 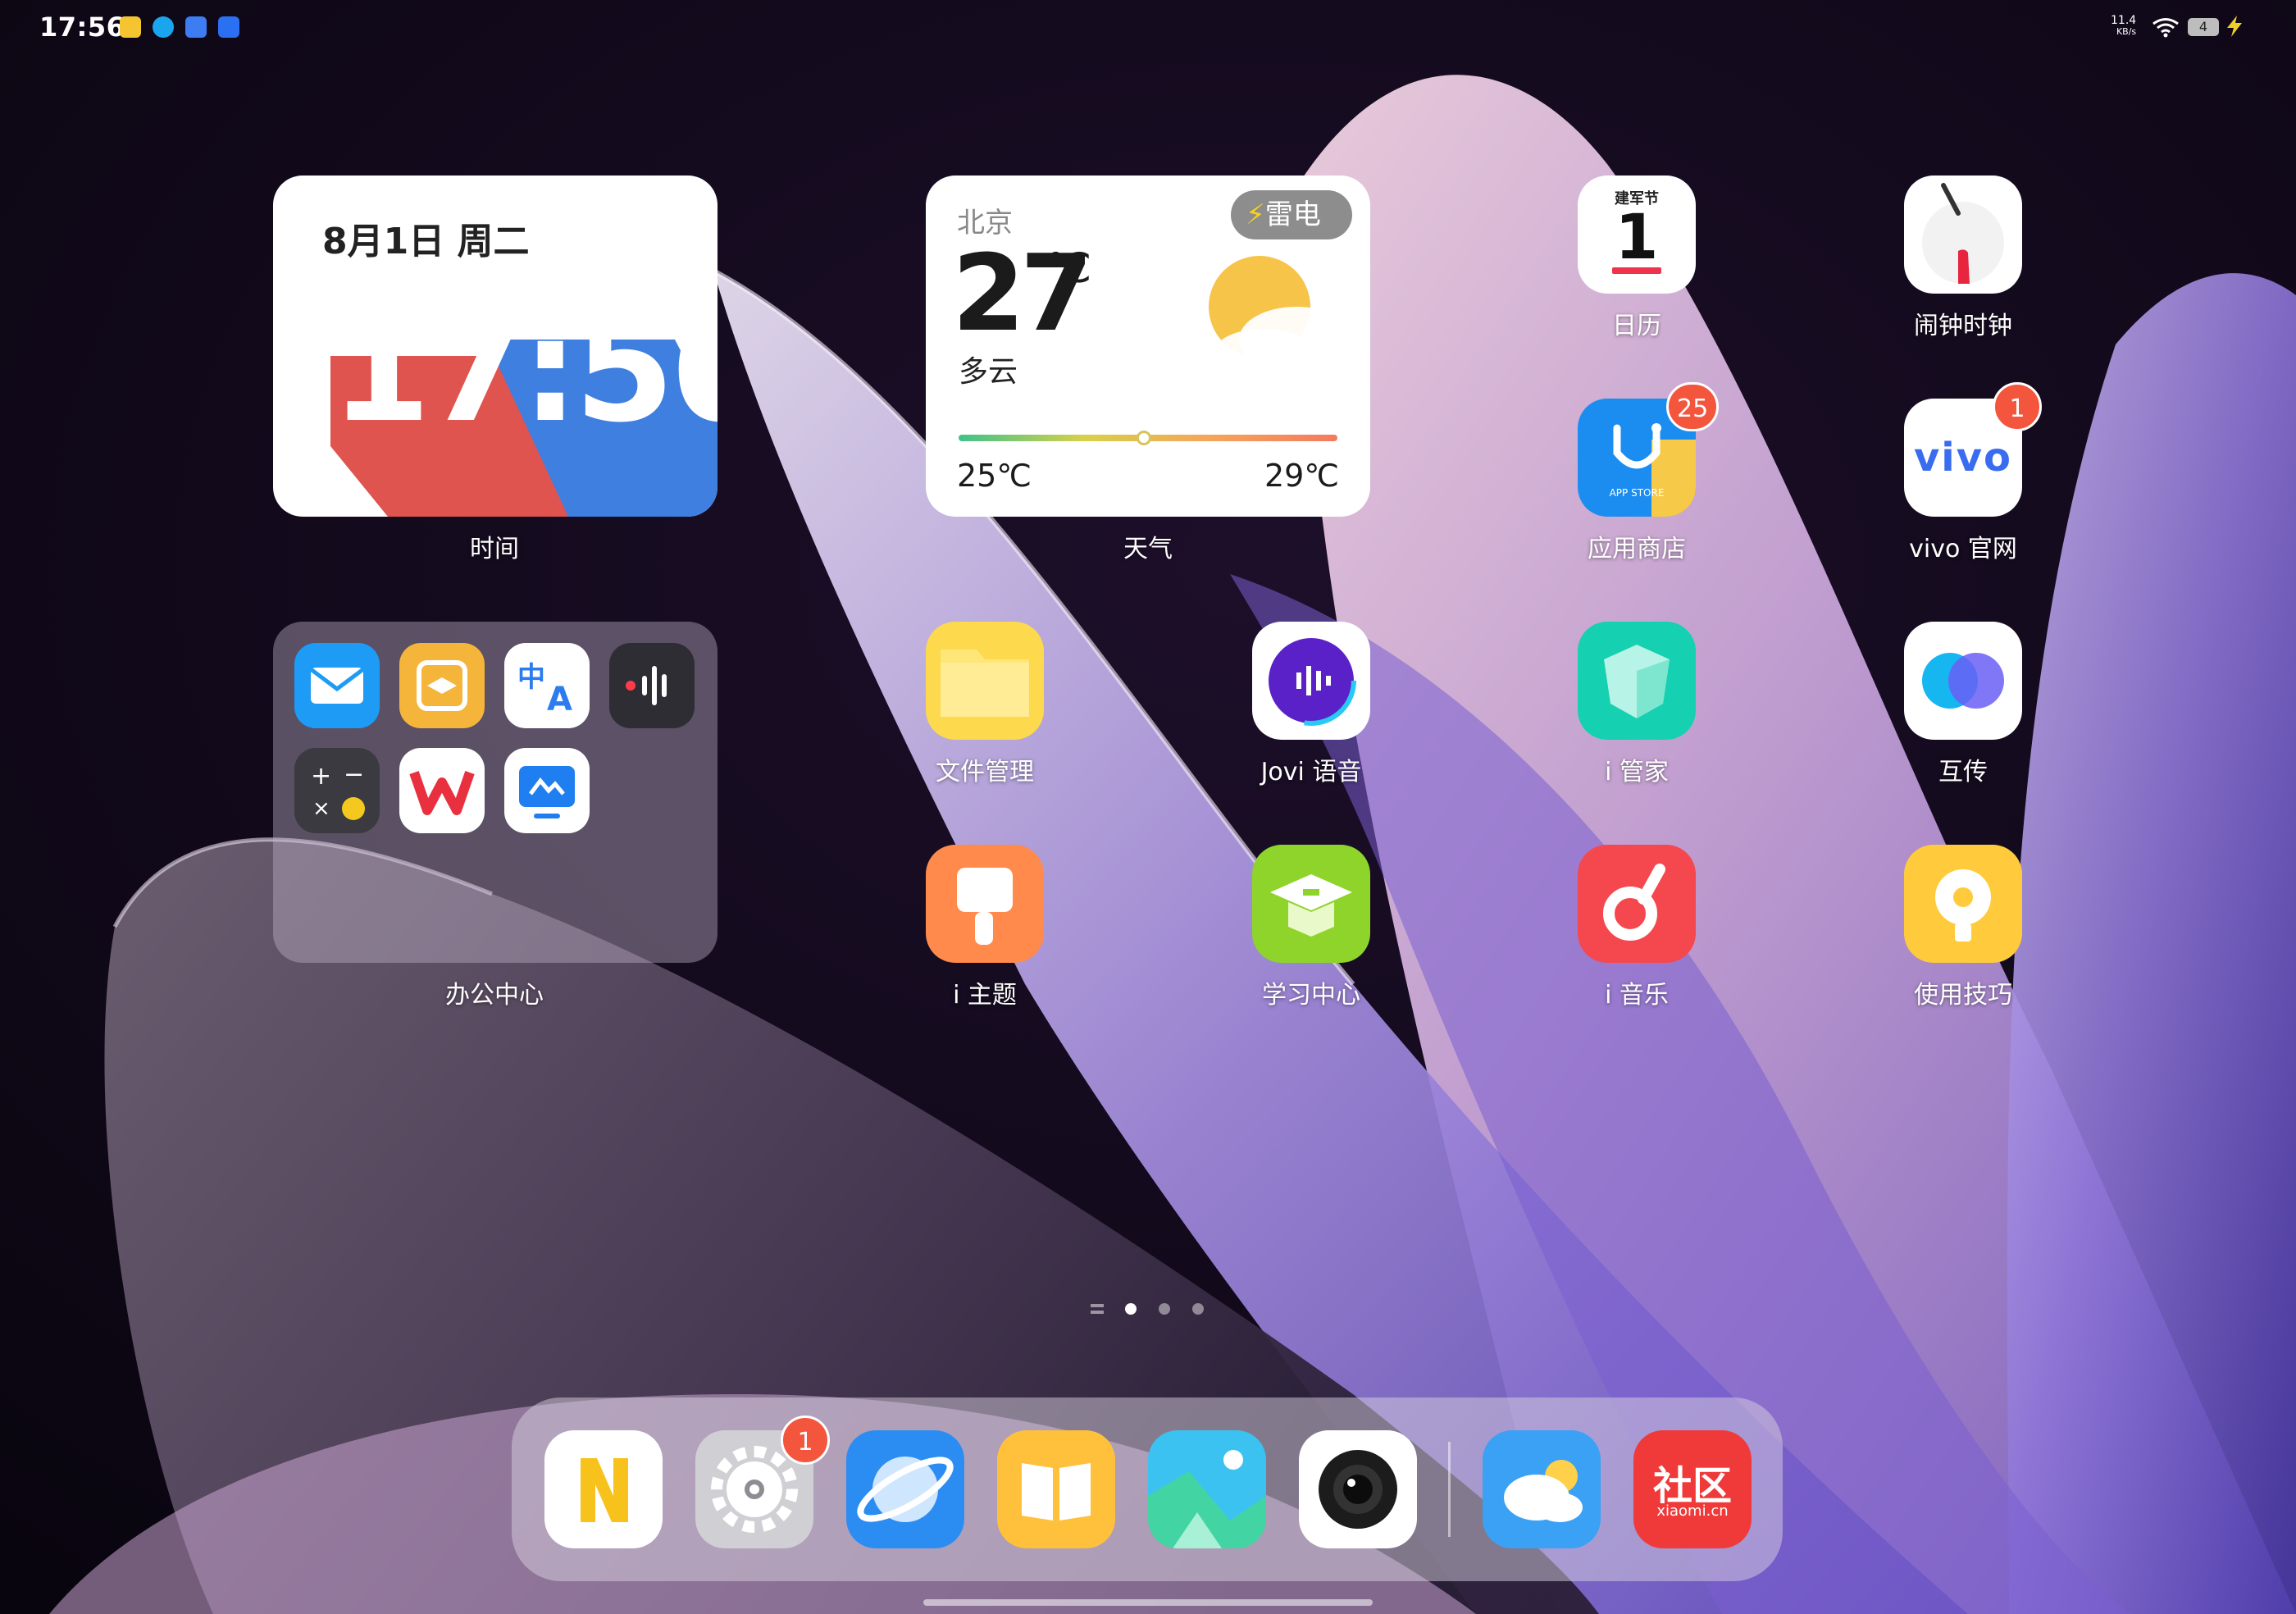 I want to click on alarm-clock-label: 闹钟时钟, so click(x=1963, y=326).